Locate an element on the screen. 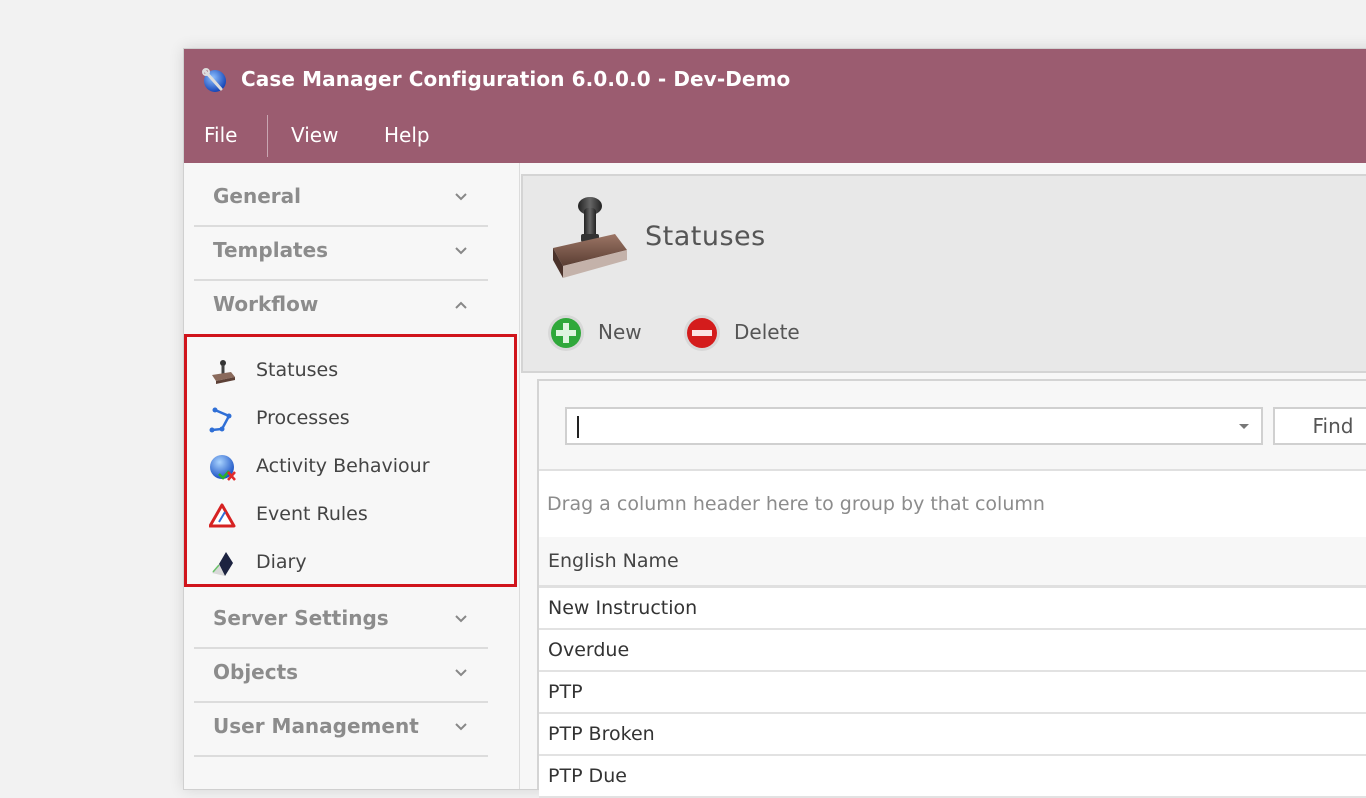 The height and width of the screenshot is (798, 1366). menu-separator is located at coordinates (267, 136).